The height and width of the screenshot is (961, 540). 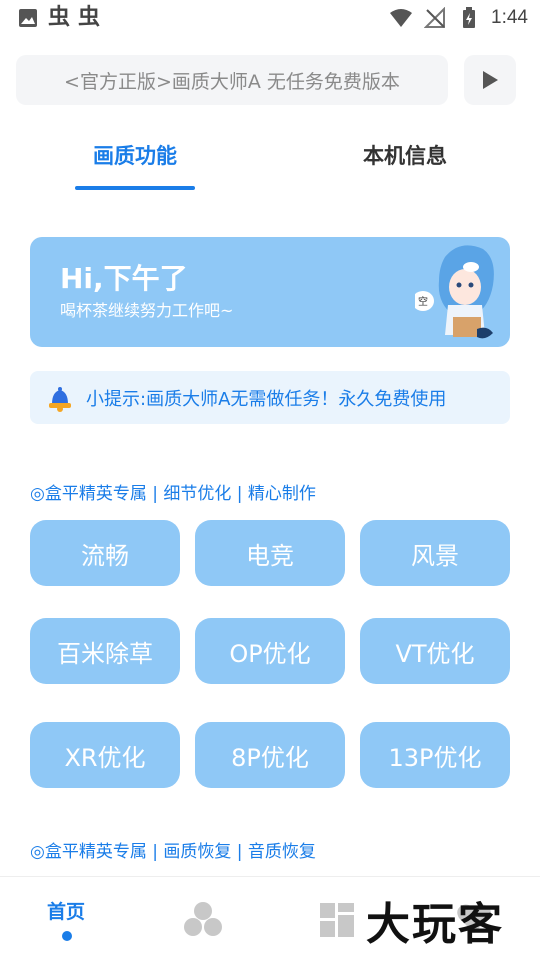 I want to click on section-label-detail: ◎盒平精英专属 | 细节优化 | 精心制作, so click(x=173, y=494).